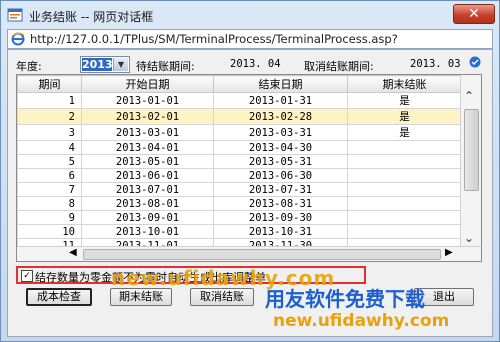 This screenshot has width=500, height=342. I want to click on title-bar: 业务结账 -- 网页对话框 ✕, so click(250, 15).